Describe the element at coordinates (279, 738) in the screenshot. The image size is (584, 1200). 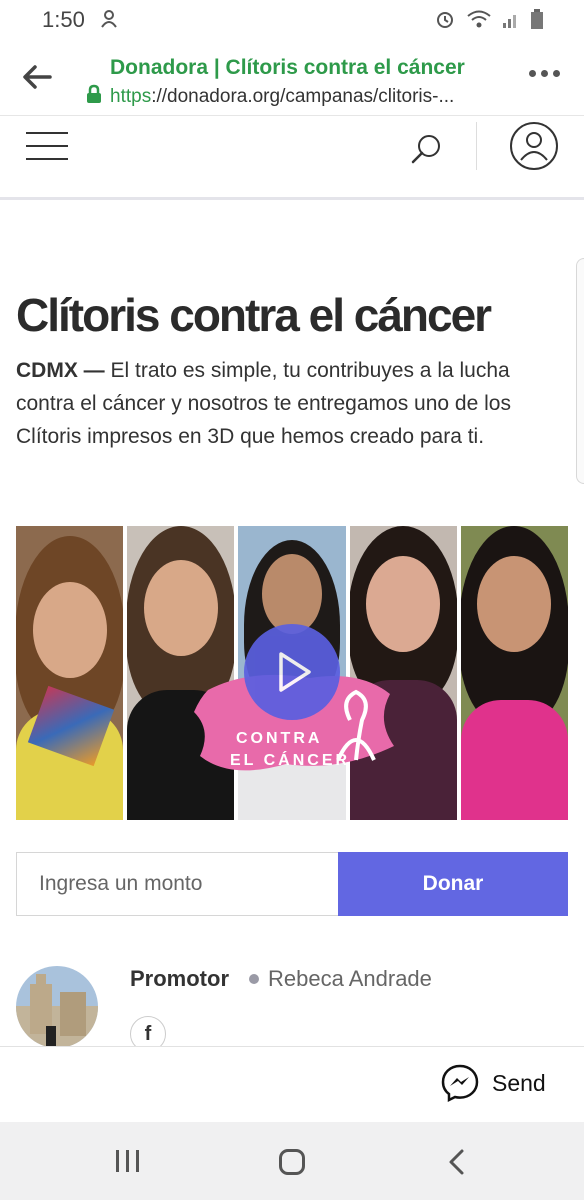
I see `logo-text-line1: CONTRA` at that location.